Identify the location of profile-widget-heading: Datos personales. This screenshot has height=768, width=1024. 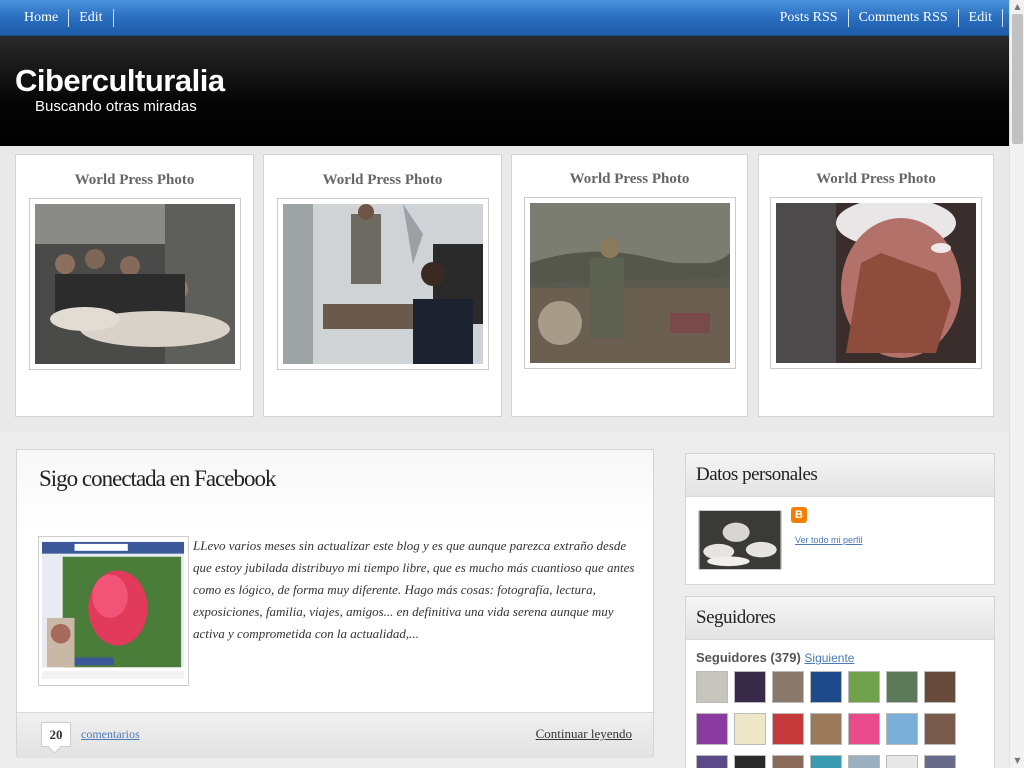
(840, 475).